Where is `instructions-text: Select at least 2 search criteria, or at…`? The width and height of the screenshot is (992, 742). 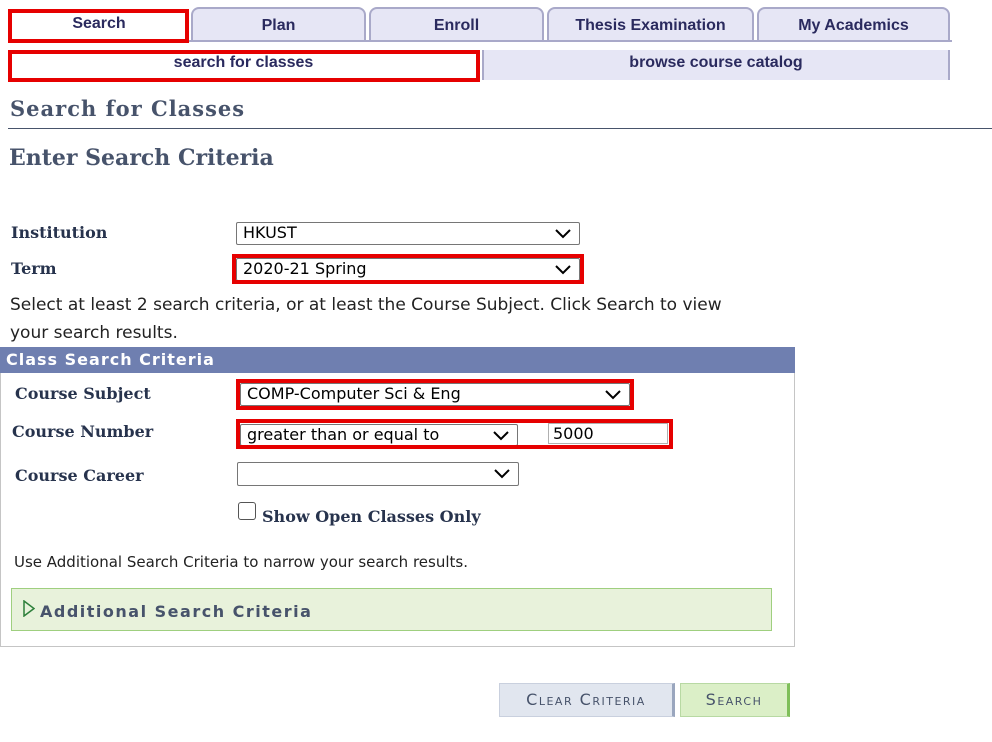
instructions-text: Select at least 2 search criteria, or at… is located at coordinates (366, 319).